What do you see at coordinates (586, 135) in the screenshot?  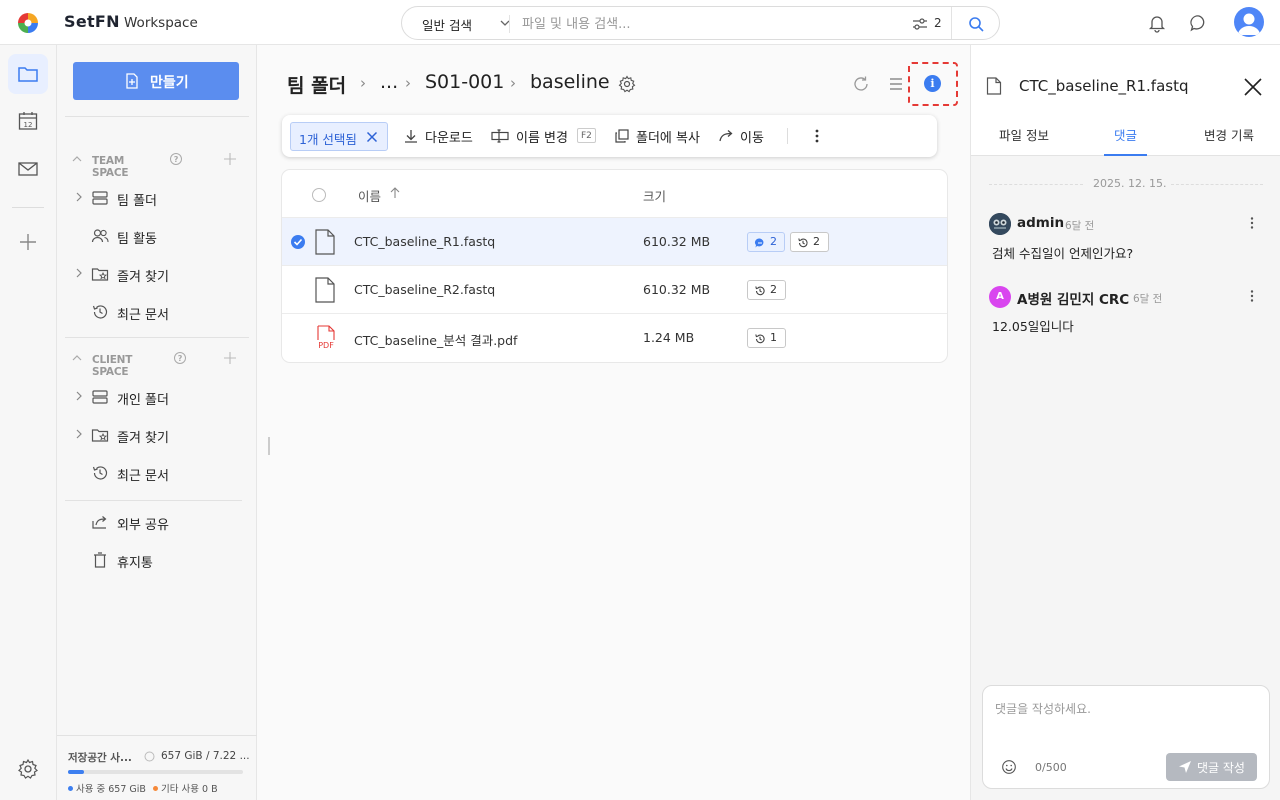 I see `rename-shortcut: F2` at bounding box center [586, 135].